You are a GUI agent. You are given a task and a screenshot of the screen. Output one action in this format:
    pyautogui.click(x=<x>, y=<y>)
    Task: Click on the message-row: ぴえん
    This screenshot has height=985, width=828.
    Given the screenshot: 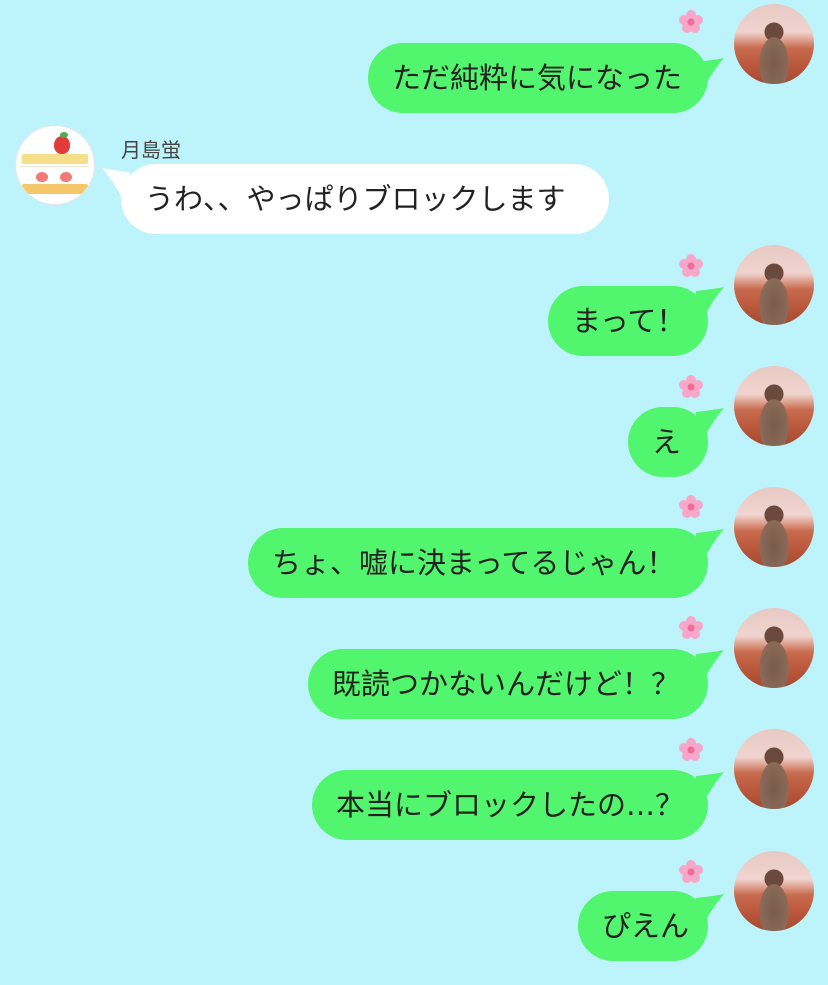 What is the action you would take?
    pyautogui.click(x=414, y=918)
    